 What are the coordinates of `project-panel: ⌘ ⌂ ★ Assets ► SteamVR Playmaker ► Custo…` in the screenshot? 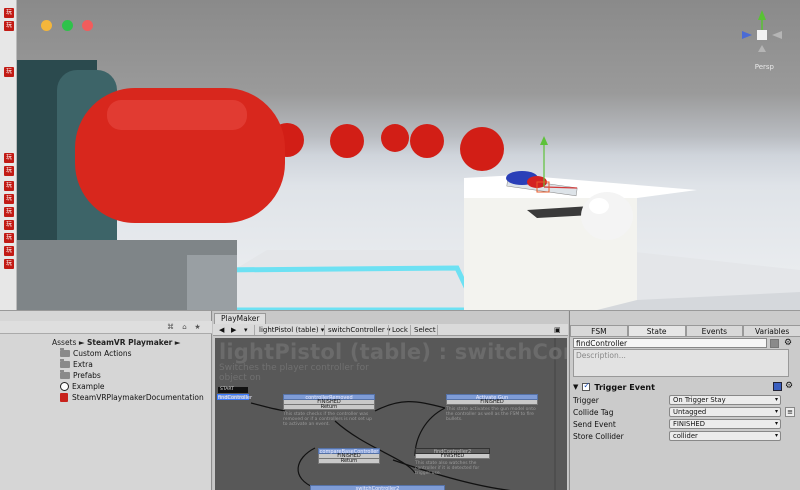 It's located at (106, 400).